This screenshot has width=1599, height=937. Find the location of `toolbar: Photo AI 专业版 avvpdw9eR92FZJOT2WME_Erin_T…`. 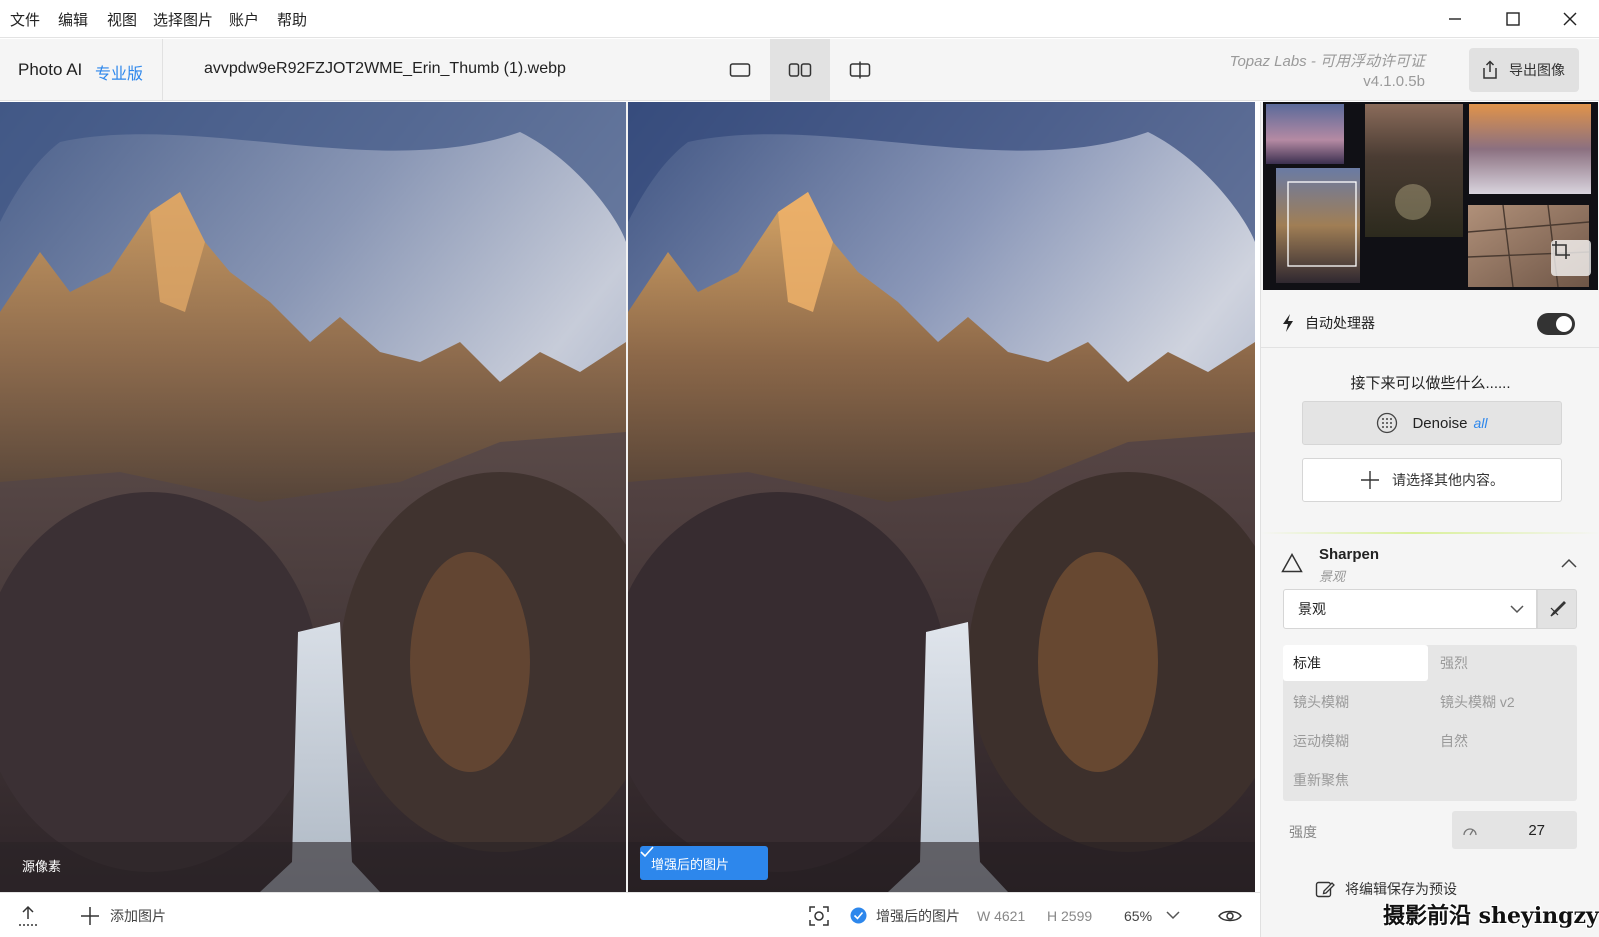

toolbar: Photo AI 专业版 avvpdw9eR92FZJOT2WME_Erin_T… is located at coordinates (799, 70).